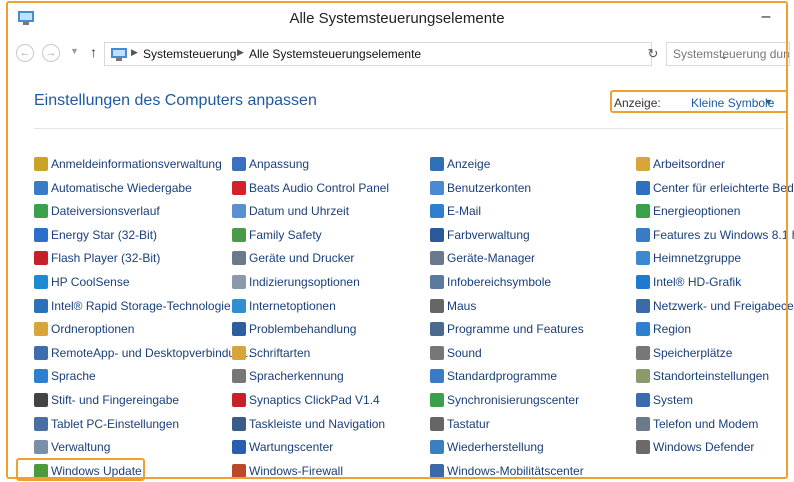  What do you see at coordinates (93, 329) in the screenshot?
I see `item-label: Ordneroptionen` at bounding box center [93, 329].